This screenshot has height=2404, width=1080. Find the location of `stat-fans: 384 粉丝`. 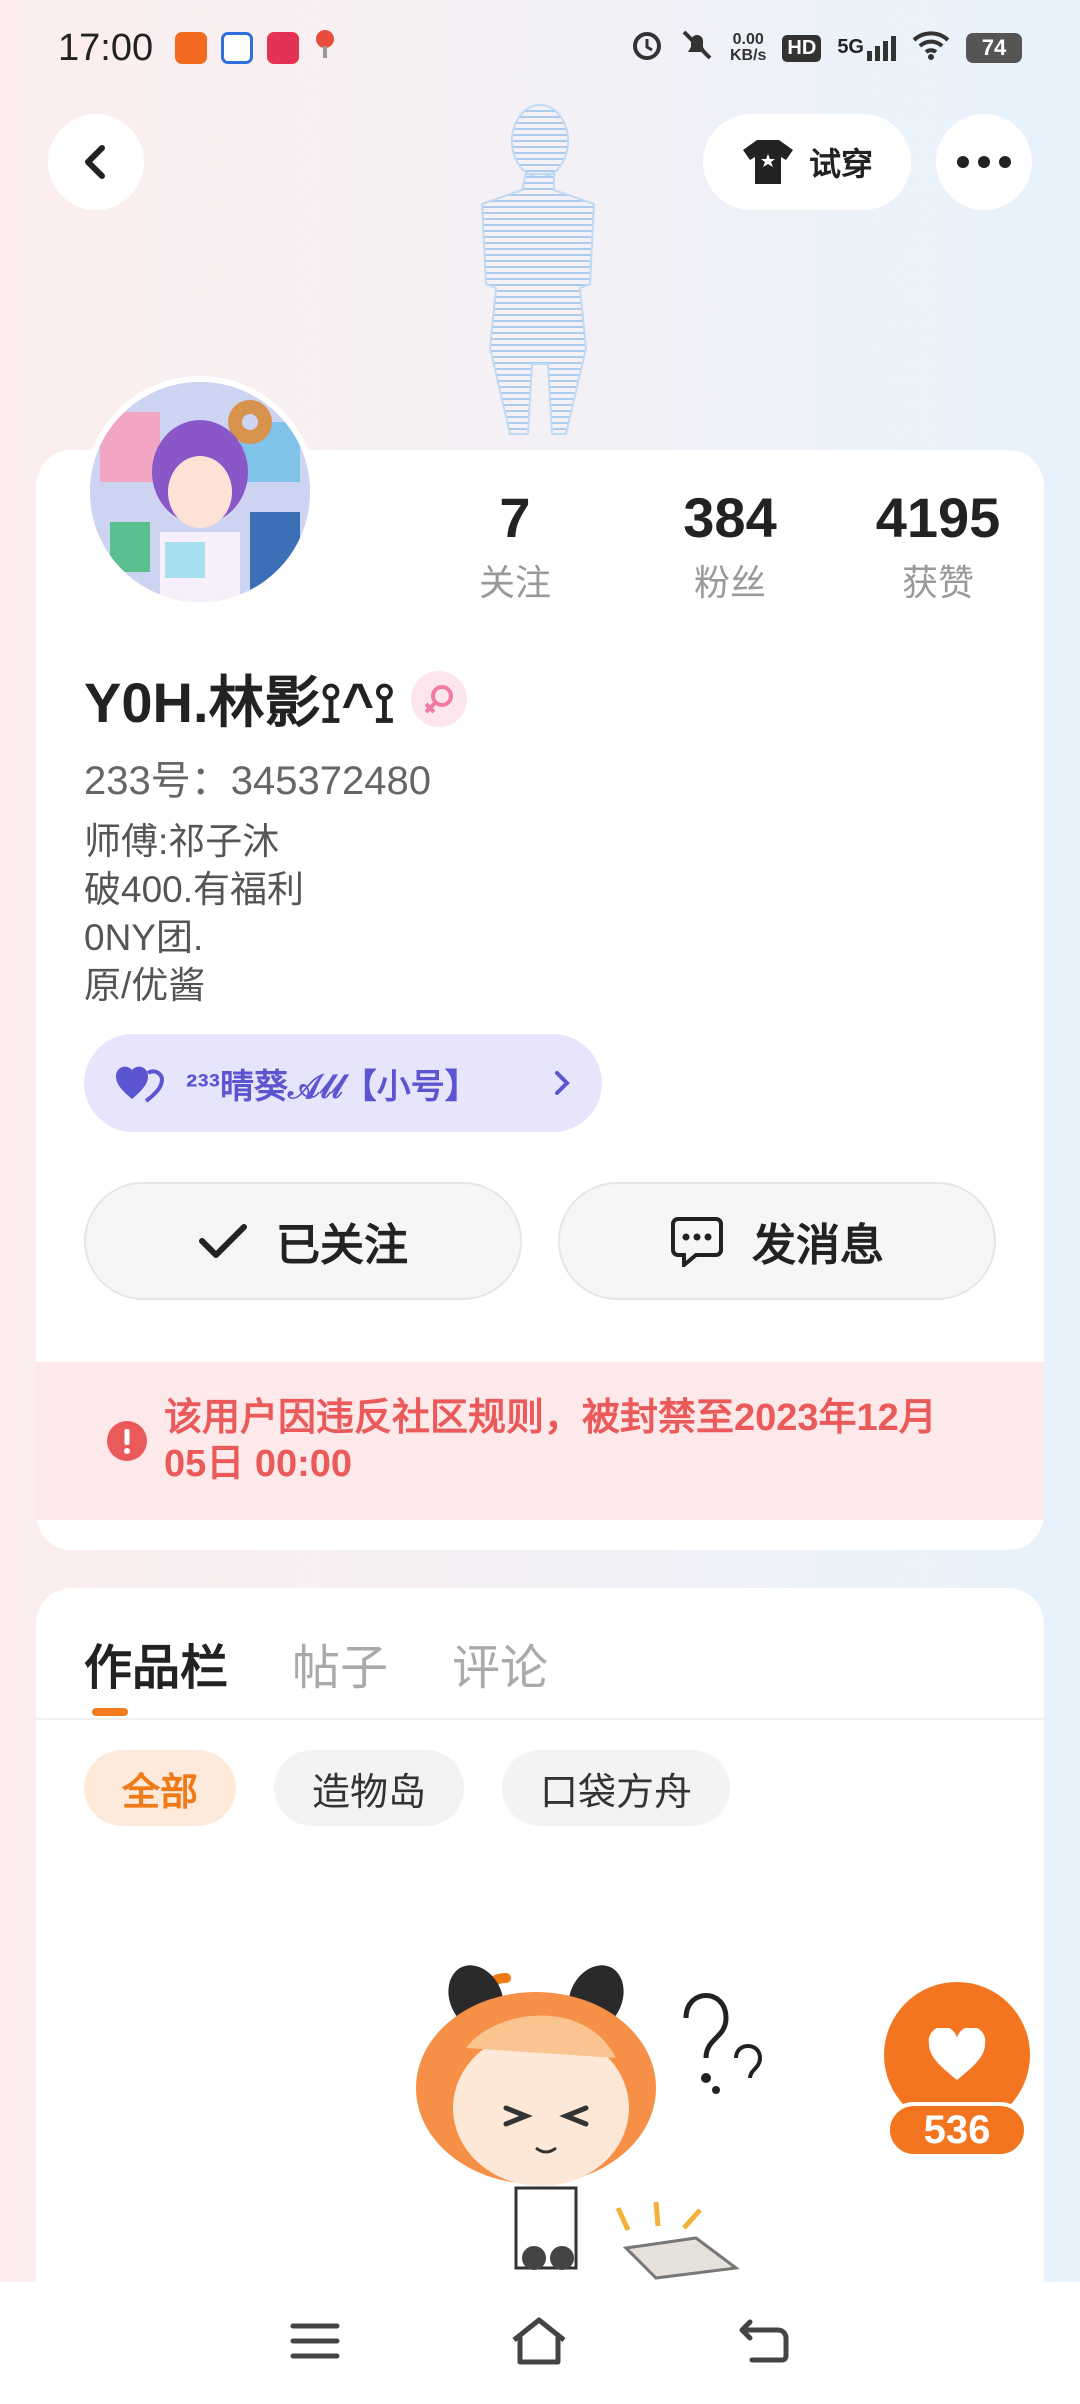

stat-fans: 384 粉丝 is located at coordinates (730, 546).